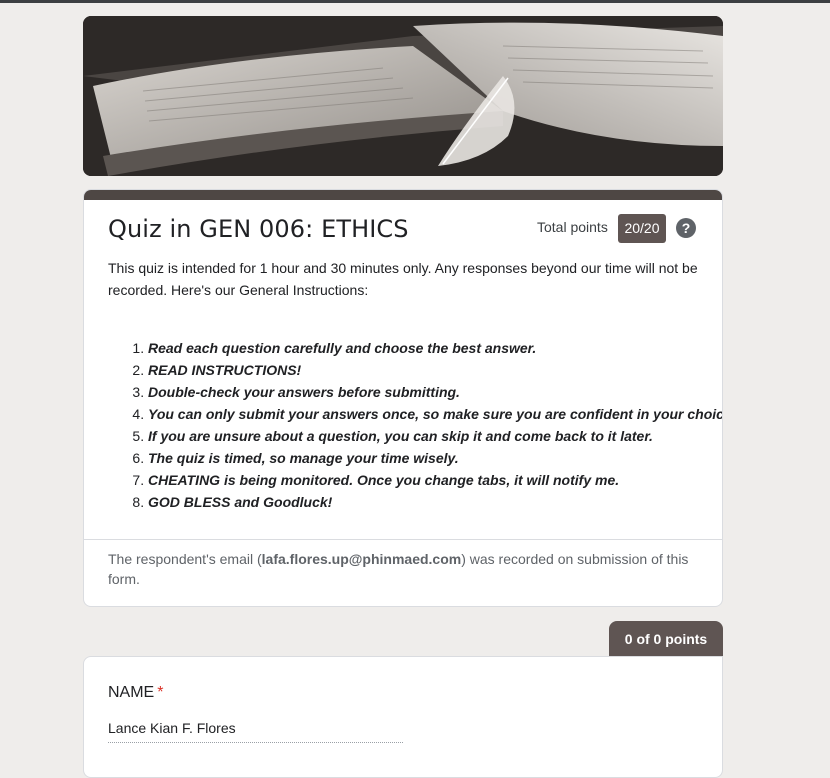  Describe the element at coordinates (131, 692) in the screenshot. I see `question-label: NAME` at that location.